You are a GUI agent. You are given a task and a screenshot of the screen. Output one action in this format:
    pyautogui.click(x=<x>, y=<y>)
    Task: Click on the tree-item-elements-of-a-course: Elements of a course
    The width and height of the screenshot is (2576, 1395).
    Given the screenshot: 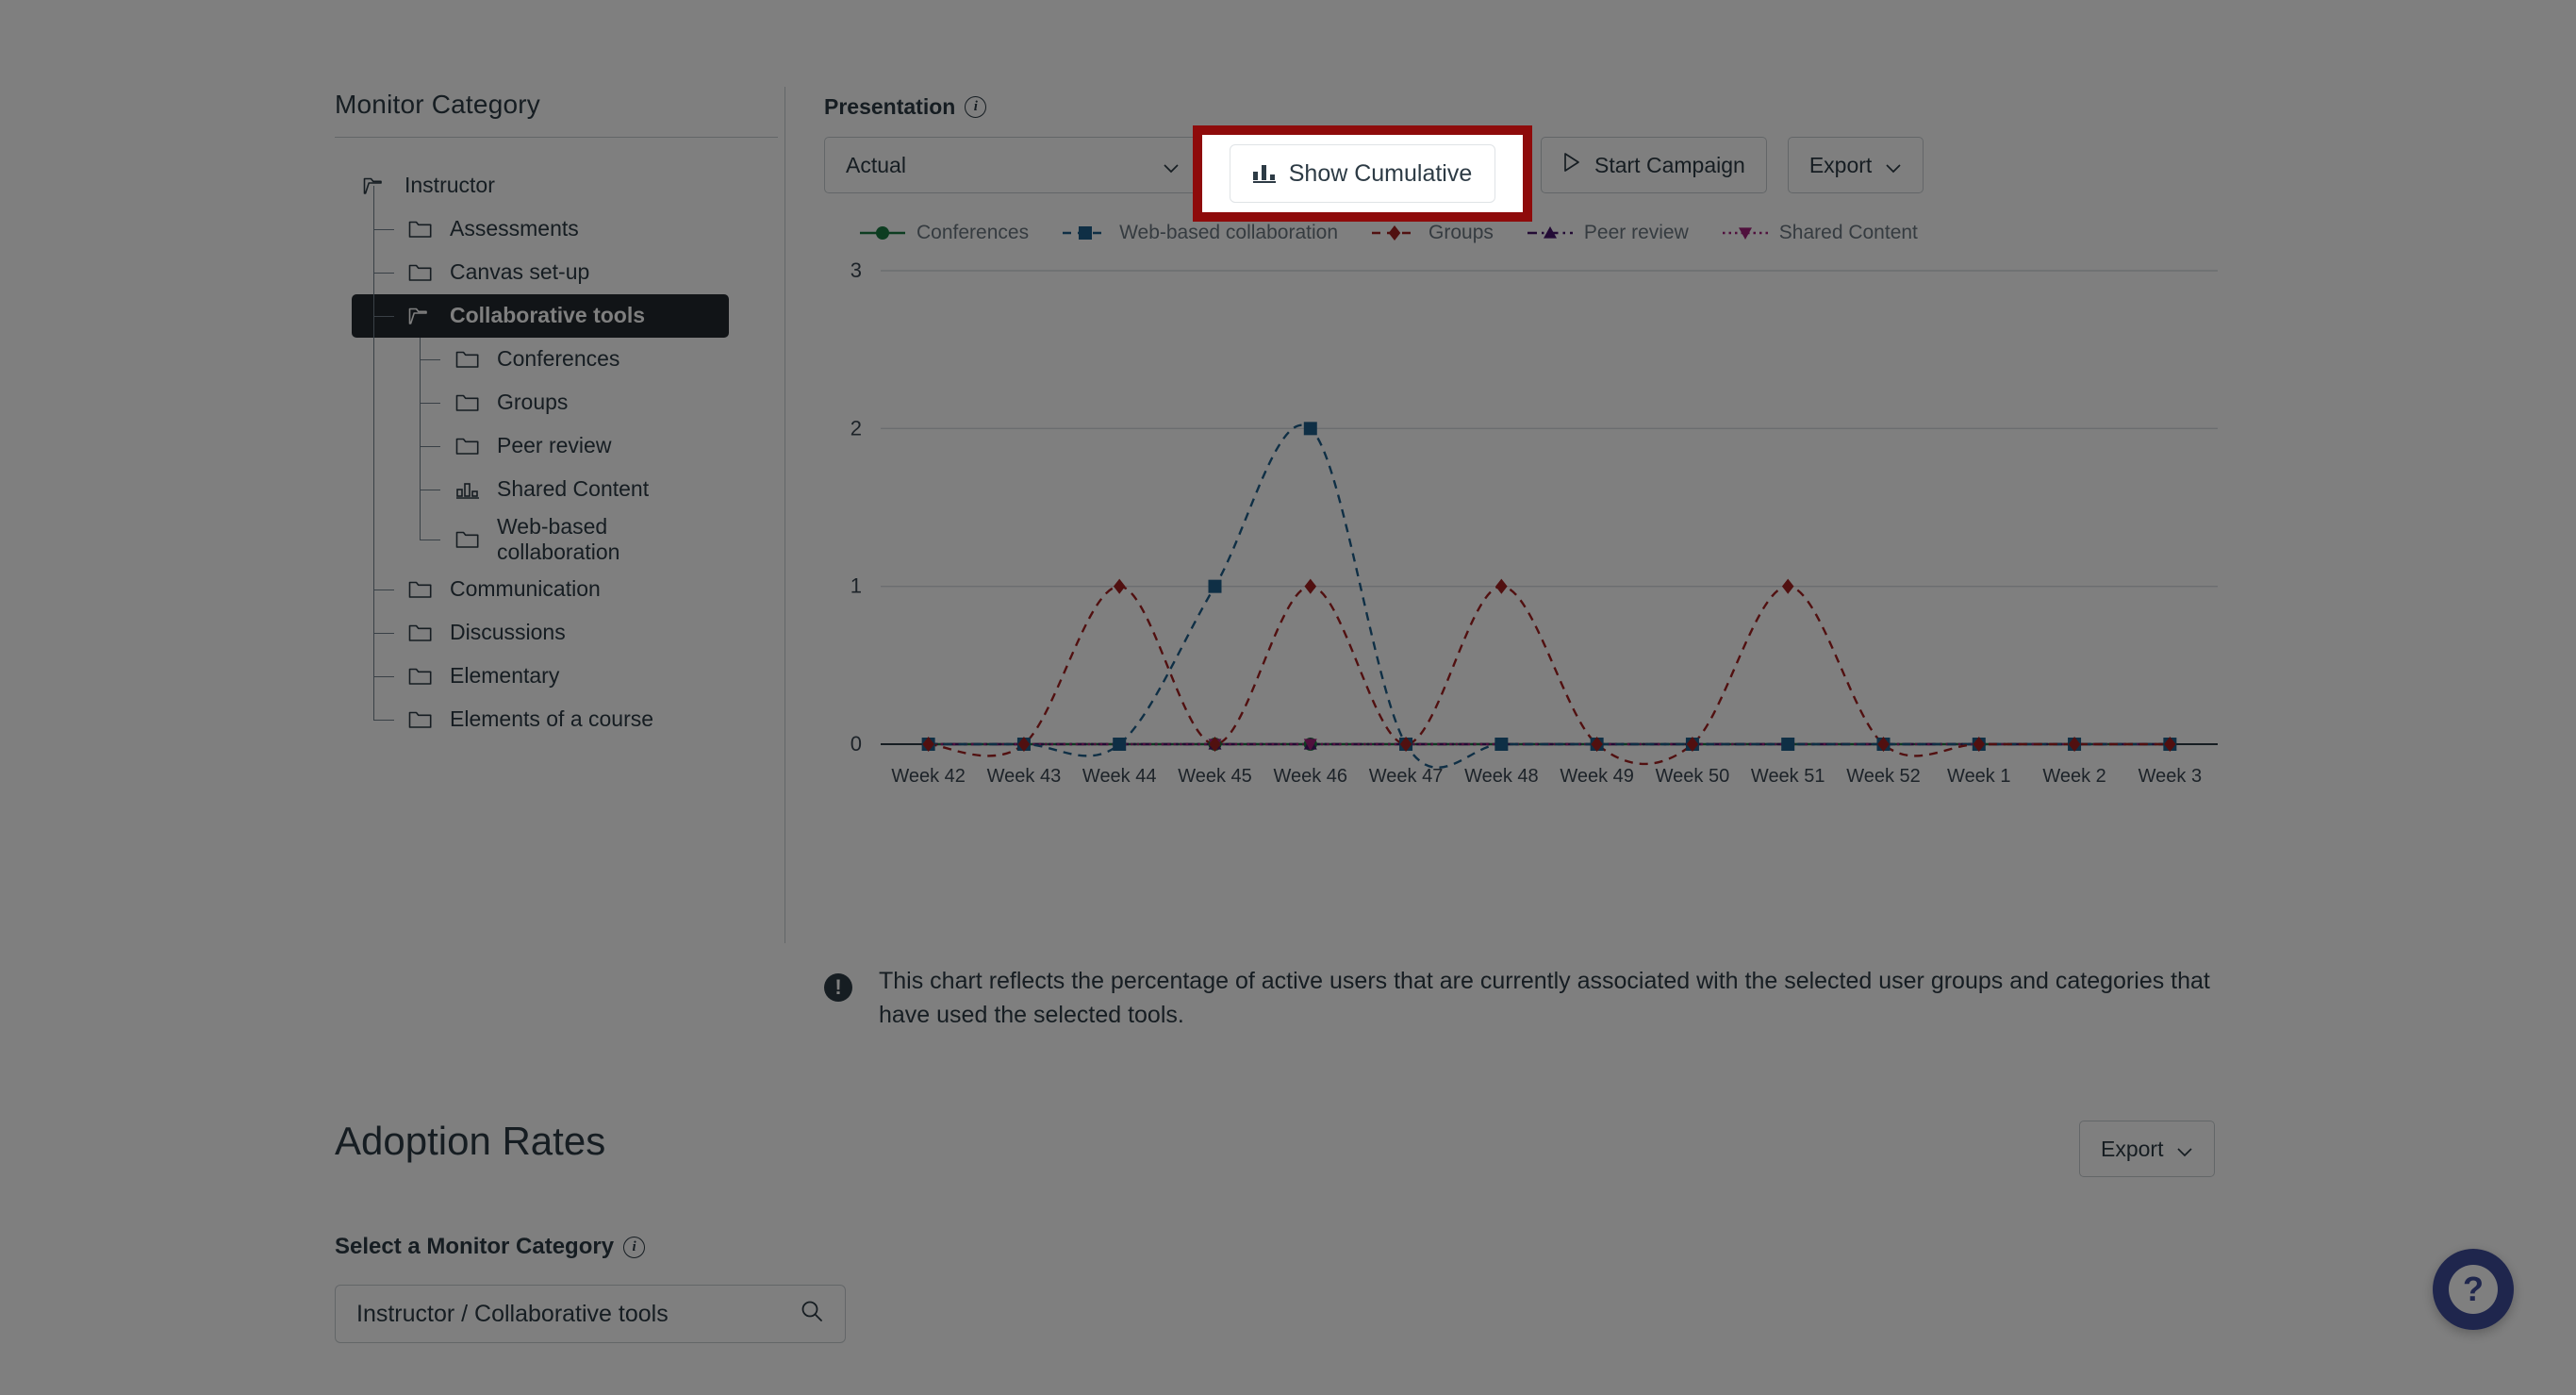 What is the action you would take?
    pyautogui.click(x=556, y=719)
    